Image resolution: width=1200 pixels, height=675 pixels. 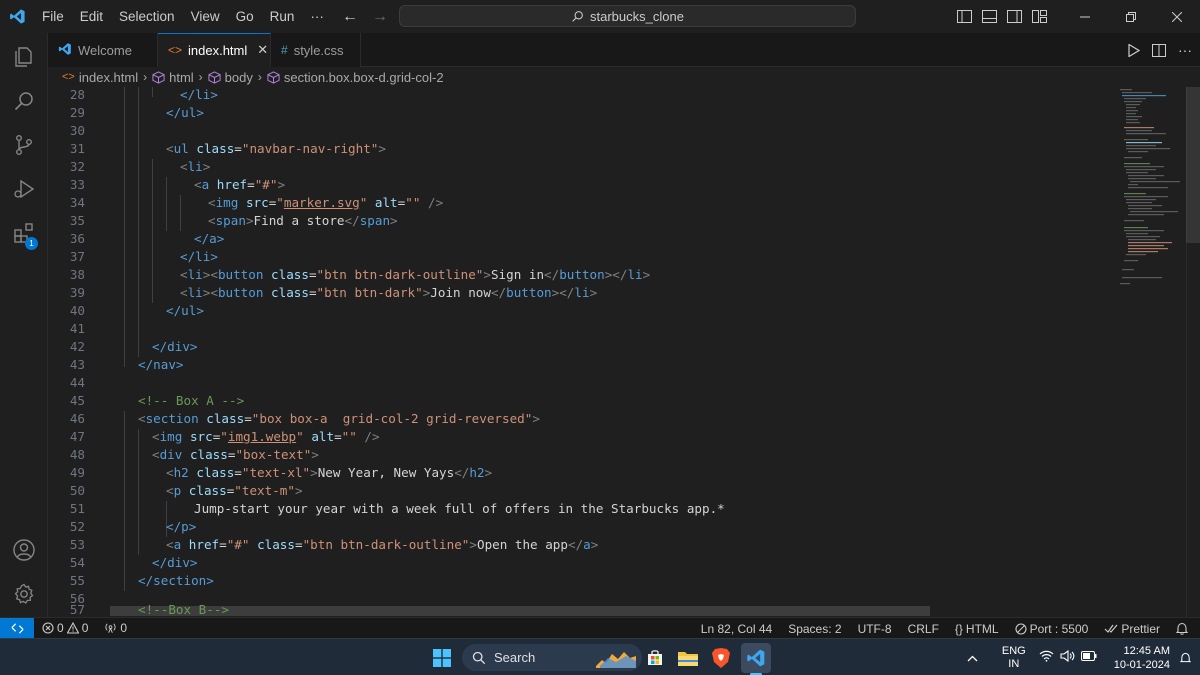 I want to click on menu-more: ···, so click(x=317, y=16).